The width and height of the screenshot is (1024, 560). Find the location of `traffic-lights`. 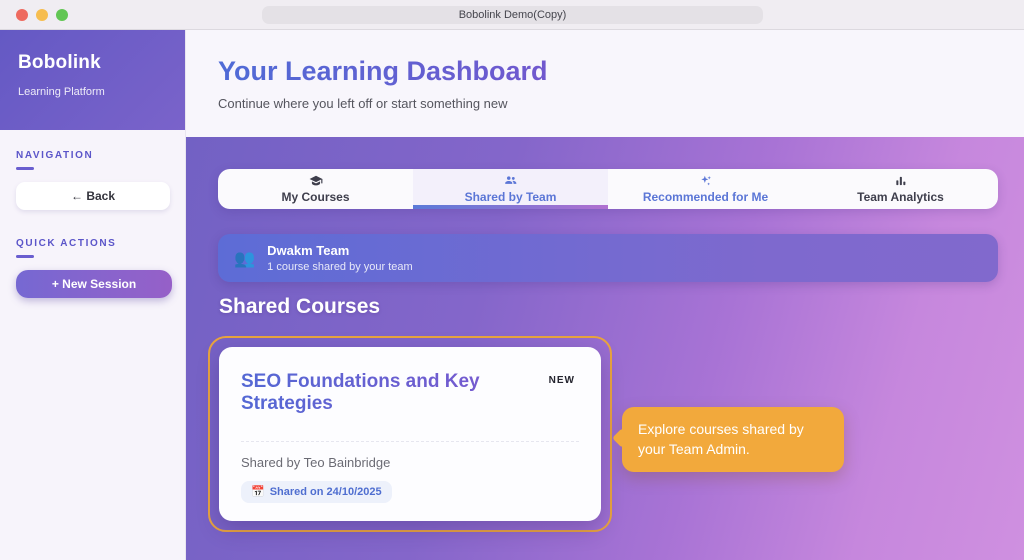

traffic-lights is located at coordinates (42, 14).